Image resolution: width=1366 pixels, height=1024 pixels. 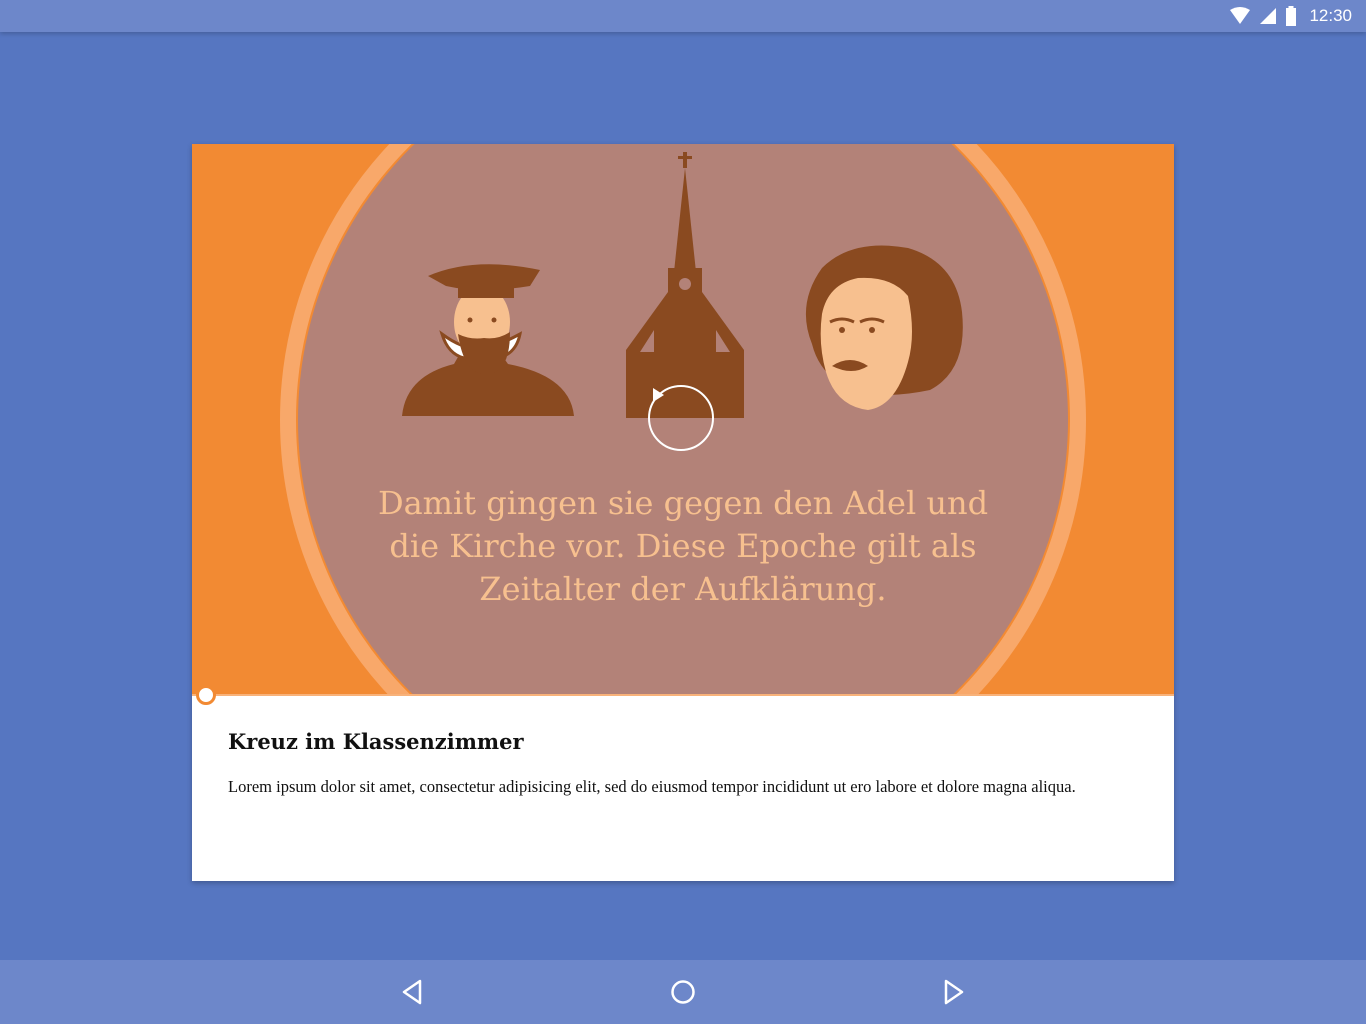 I want to click on back-icon, so click(x=412, y=992).